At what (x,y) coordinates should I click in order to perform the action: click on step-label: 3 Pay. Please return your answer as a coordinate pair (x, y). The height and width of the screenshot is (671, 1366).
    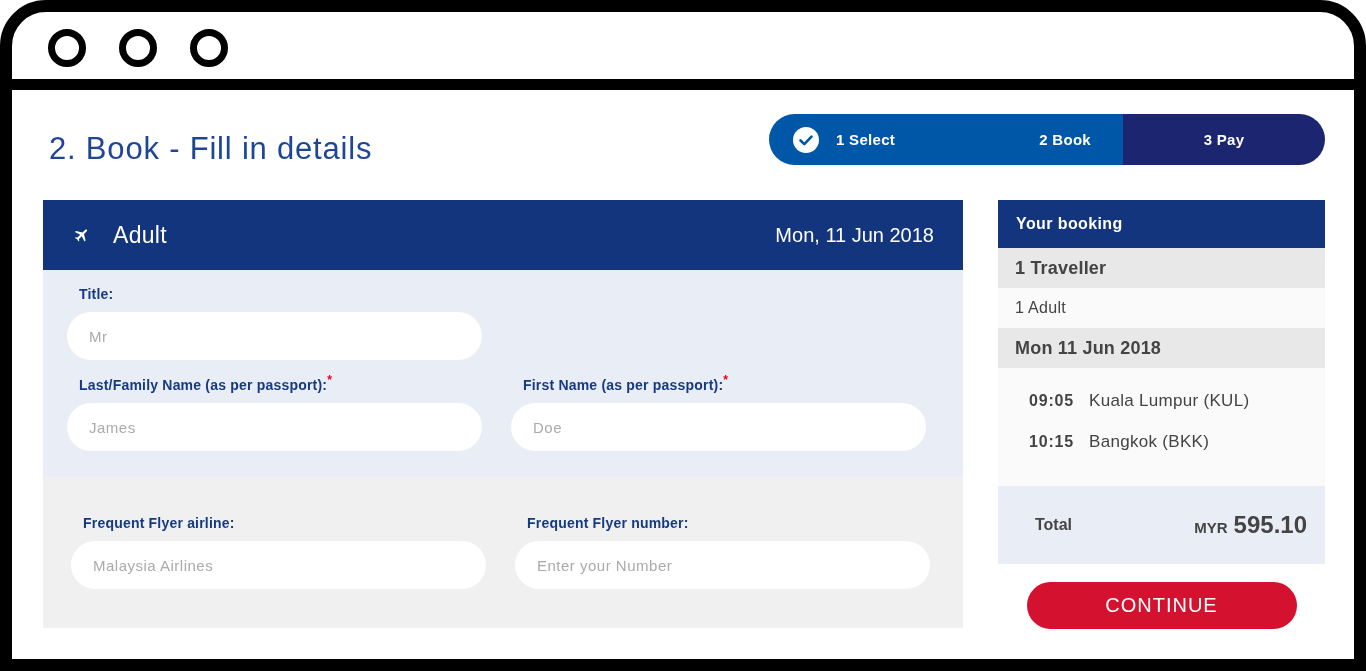
    Looking at the image, I should click on (1224, 139).